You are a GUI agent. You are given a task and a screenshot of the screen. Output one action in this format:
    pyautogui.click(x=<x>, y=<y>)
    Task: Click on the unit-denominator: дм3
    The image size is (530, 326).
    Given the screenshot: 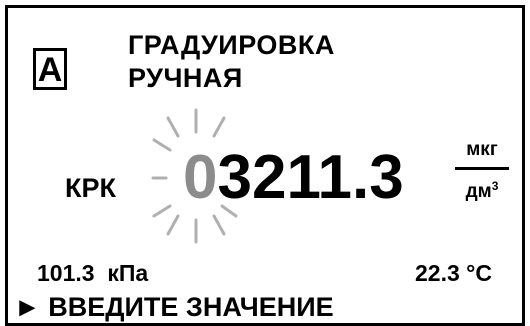 What is the action you would take?
    pyautogui.click(x=482, y=186)
    